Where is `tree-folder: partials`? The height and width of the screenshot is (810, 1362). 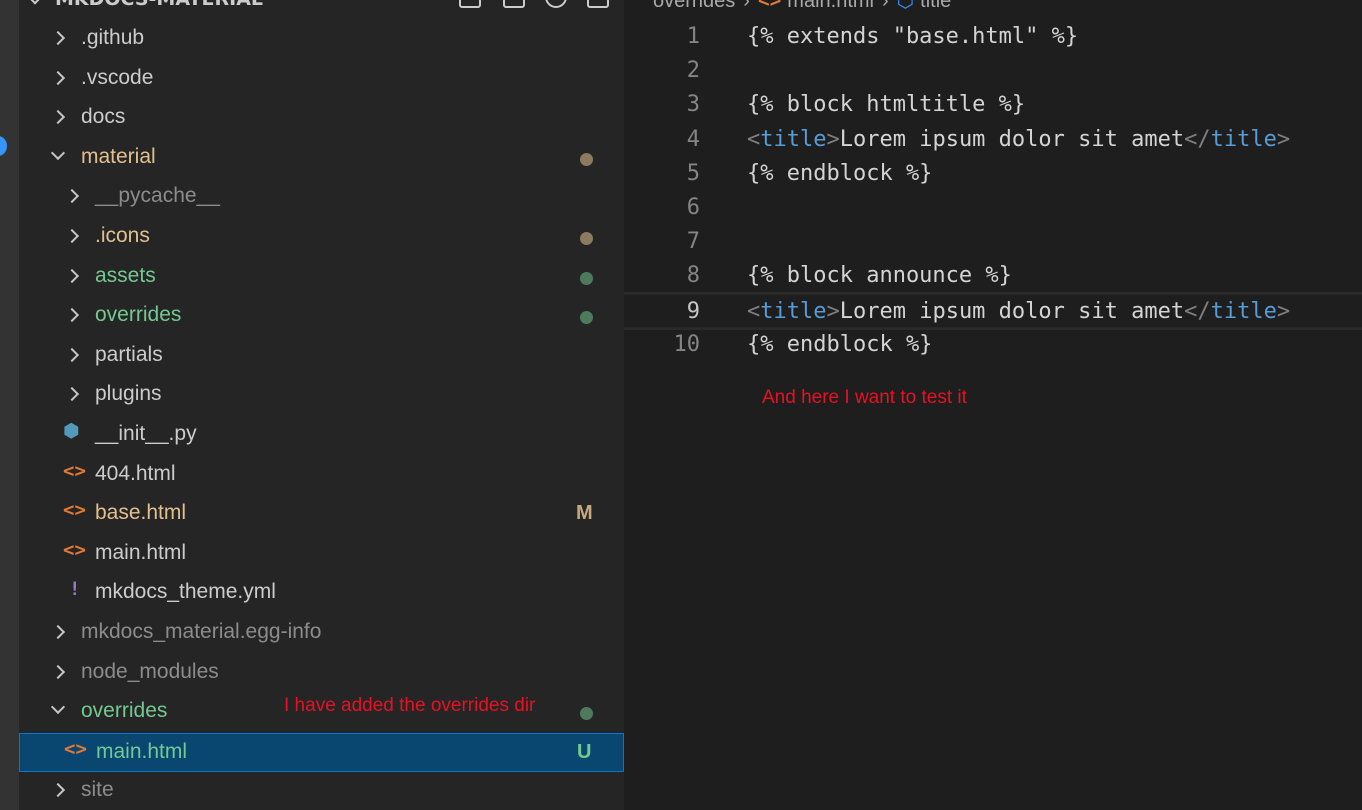
tree-folder: partials is located at coordinates (321, 356).